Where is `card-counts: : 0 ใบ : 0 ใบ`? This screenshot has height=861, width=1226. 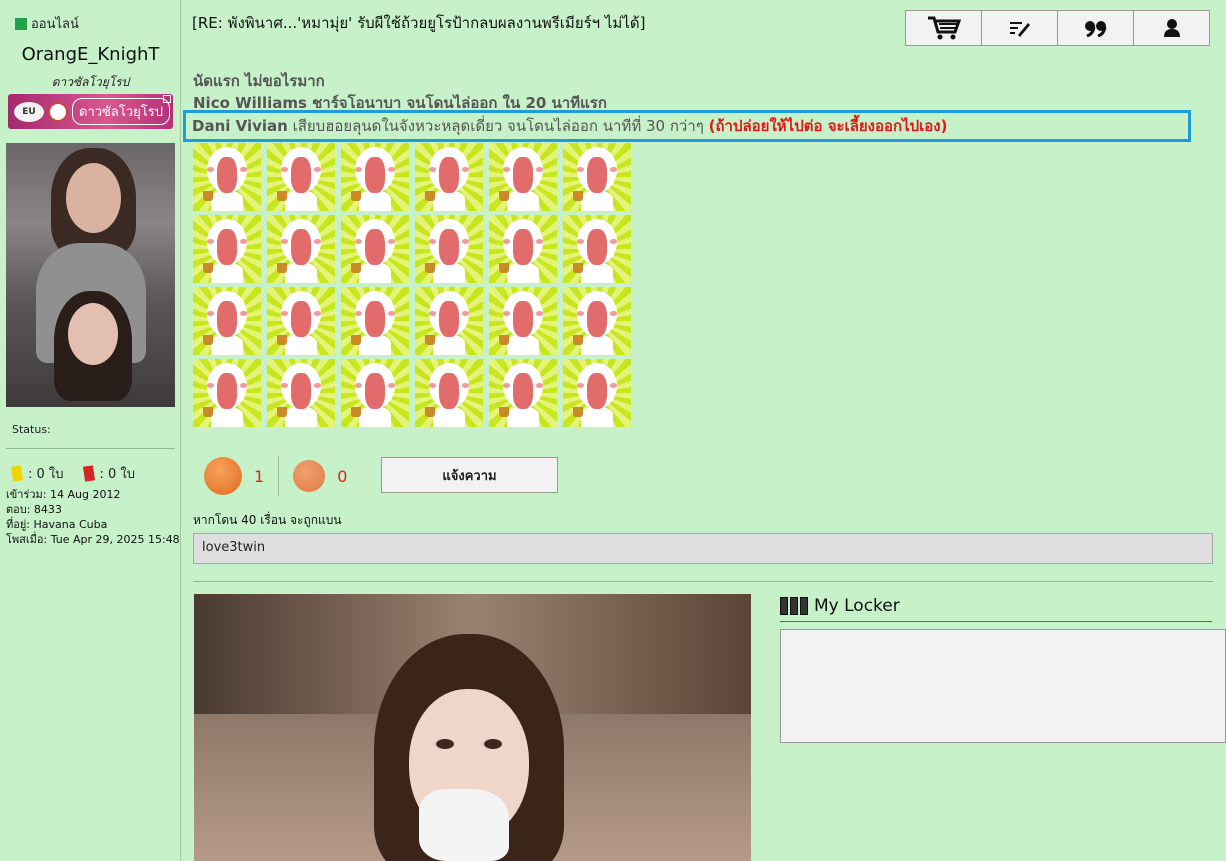
card-counts: : 0 ใบ : 0 ใบ is located at coordinates (73, 473).